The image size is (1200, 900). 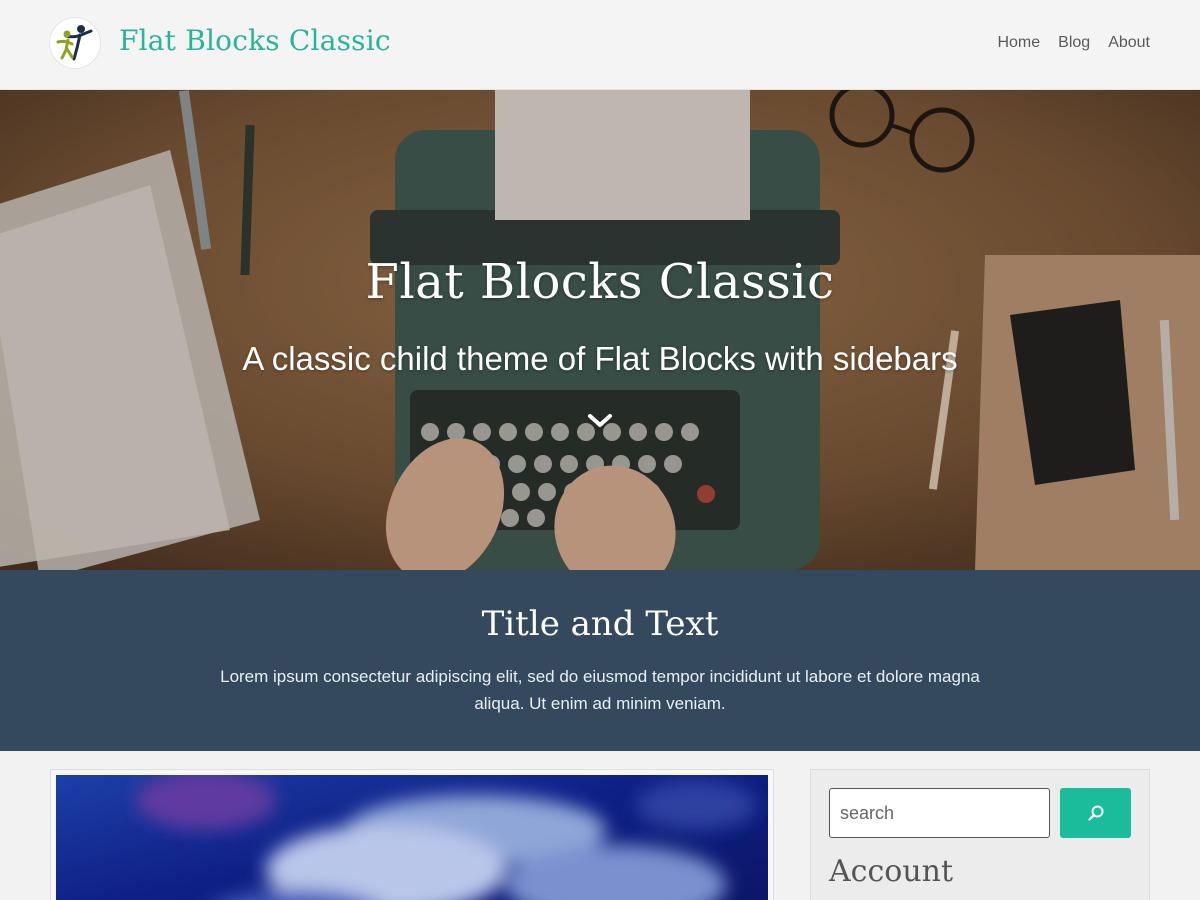 I want to click on post-image-graphic, so click(x=412, y=837).